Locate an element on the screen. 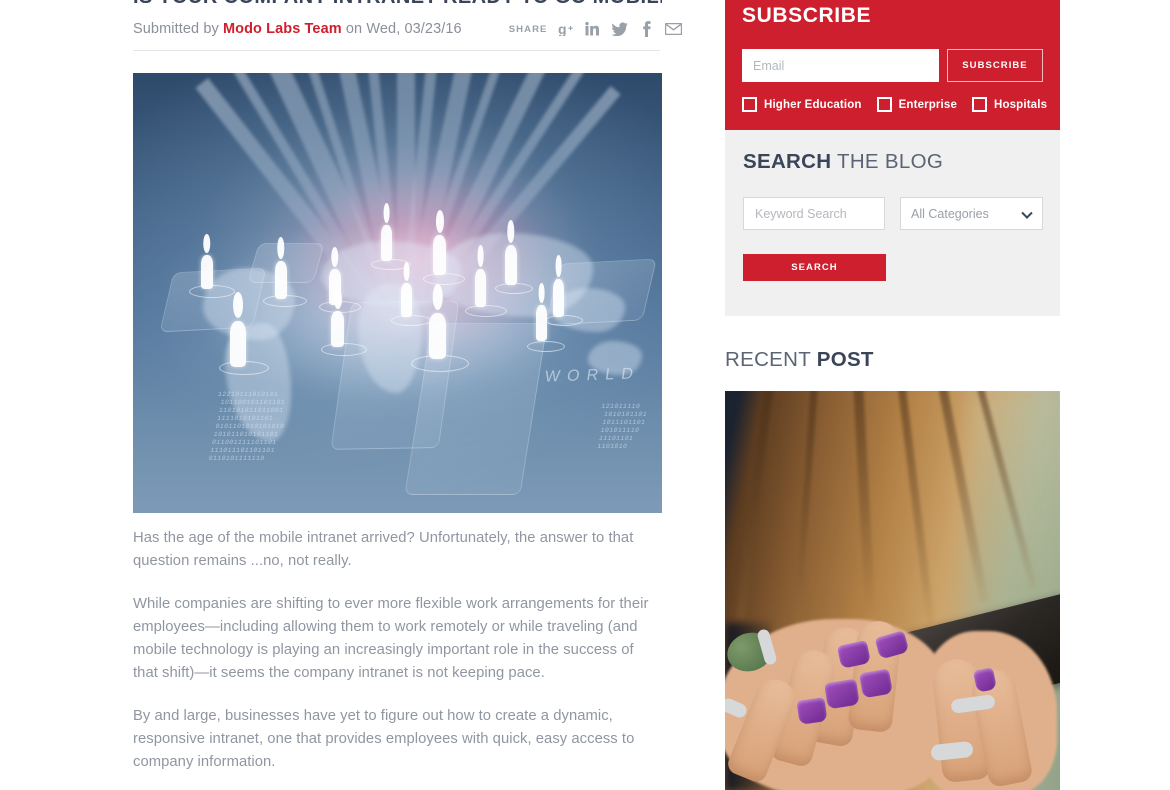 The width and height of the screenshot is (1170, 790). search-heading: SEARCH THE BLOG is located at coordinates (843, 162).